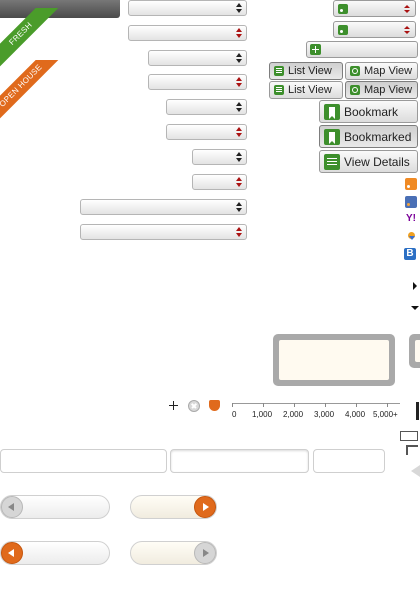 The image size is (420, 600). I want to click on open-house-ribbon: OPEN HOUSE, so click(30, 90).